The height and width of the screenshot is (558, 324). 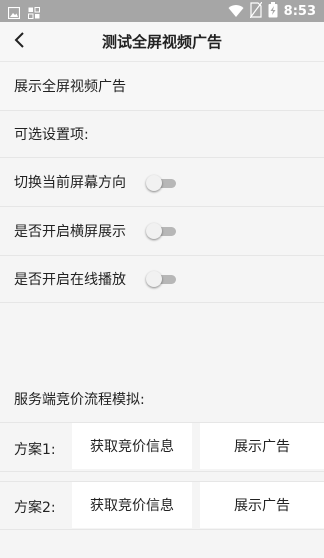 What do you see at coordinates (236, 12) in the screenshot?
I see `wifi-icon` at bounding box center [236, 12].